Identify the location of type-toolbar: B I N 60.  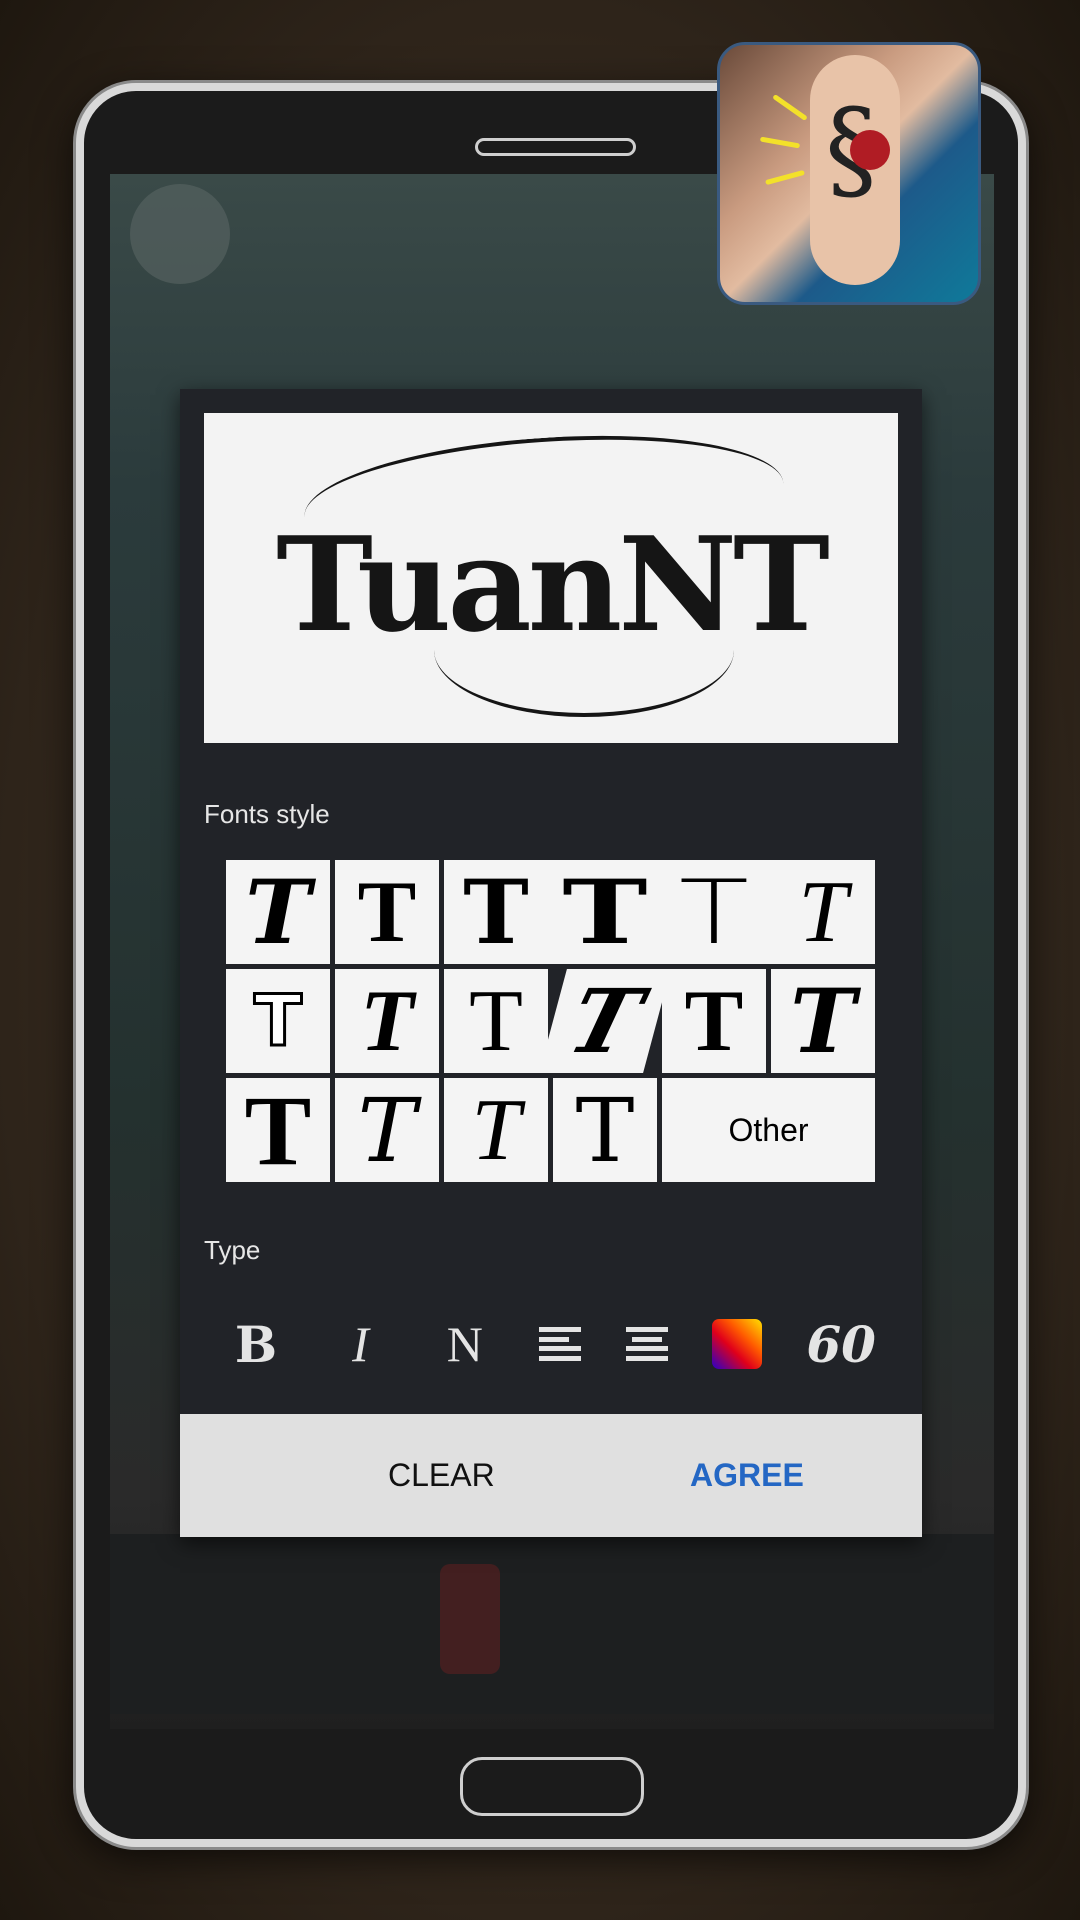
(551, 1344).